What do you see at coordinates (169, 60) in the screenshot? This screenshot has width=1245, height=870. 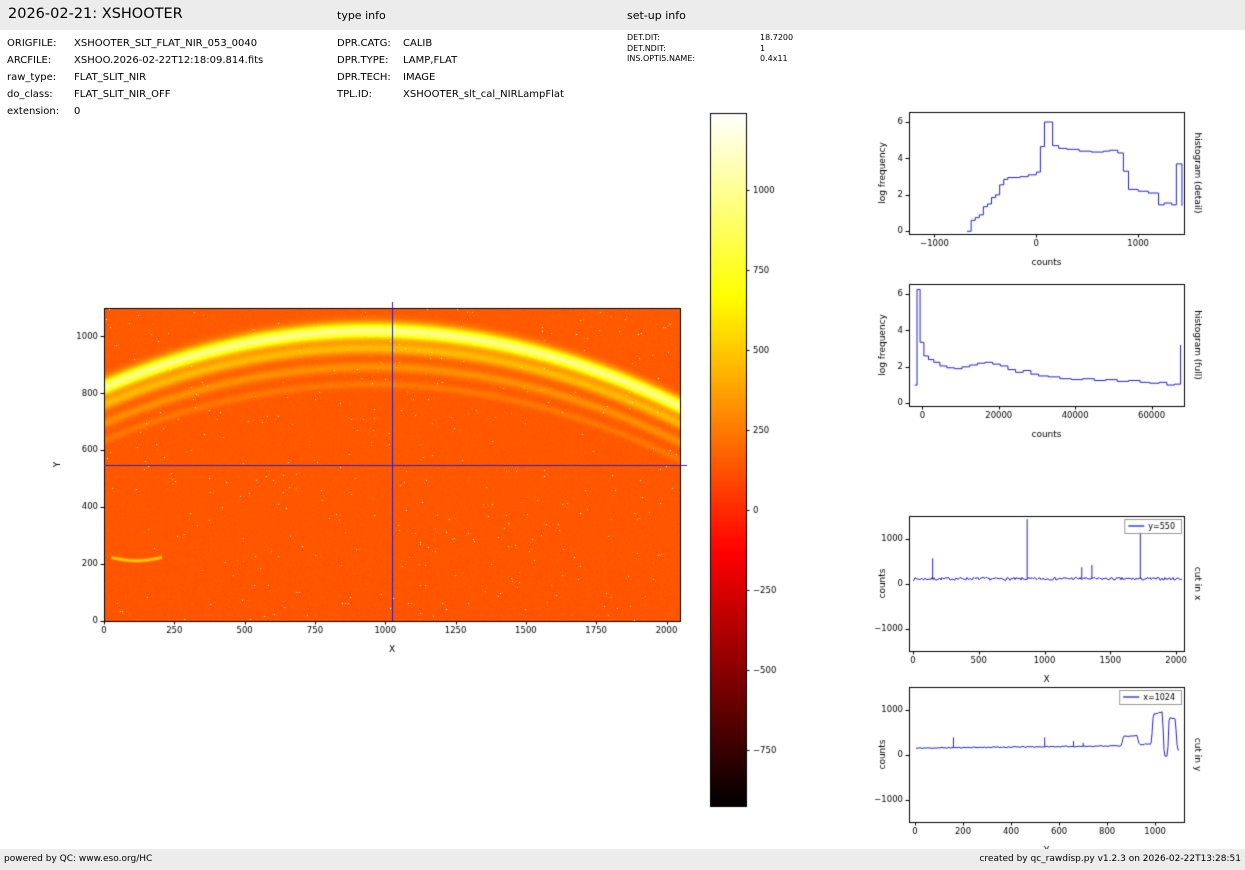 I see `meta-value: XSHOO.2026-02-22T12:18:09.814.fits` at bounding box center [169, 60].